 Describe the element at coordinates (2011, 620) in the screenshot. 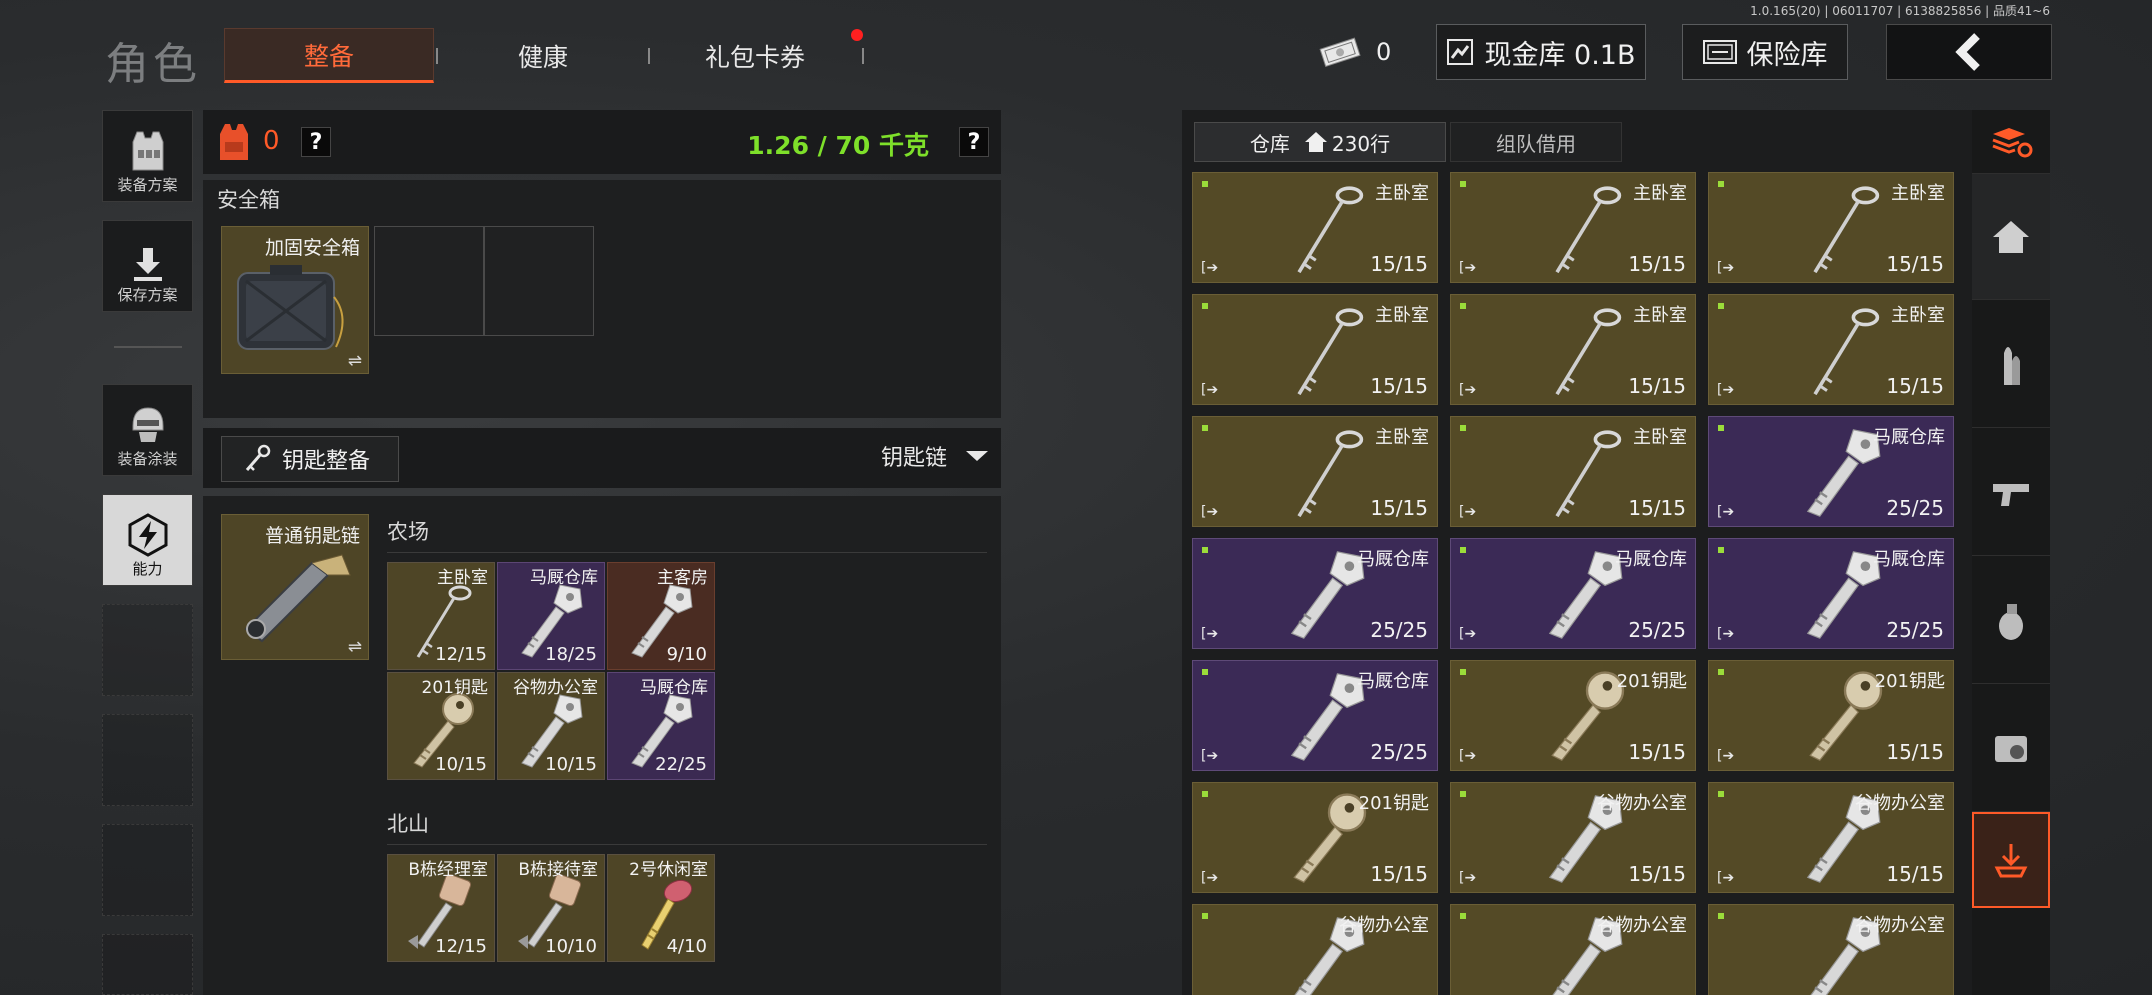

I see `filter-throwables-button` at that location.